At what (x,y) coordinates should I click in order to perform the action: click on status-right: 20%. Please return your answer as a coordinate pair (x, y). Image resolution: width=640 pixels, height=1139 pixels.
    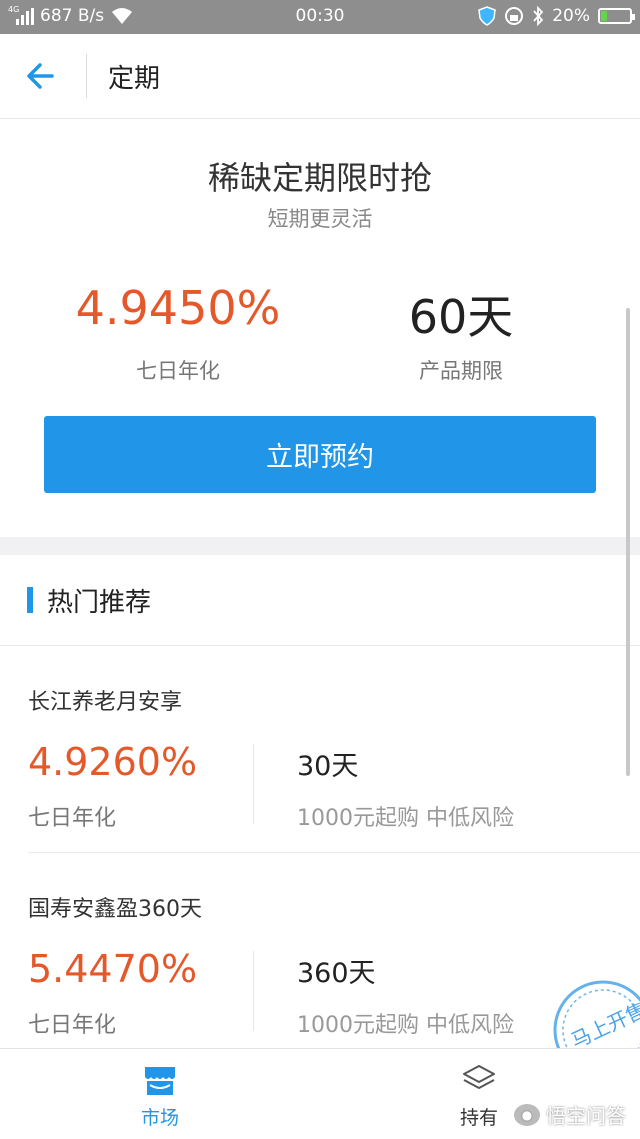
    Looking at the image, I should click on (556, 16).